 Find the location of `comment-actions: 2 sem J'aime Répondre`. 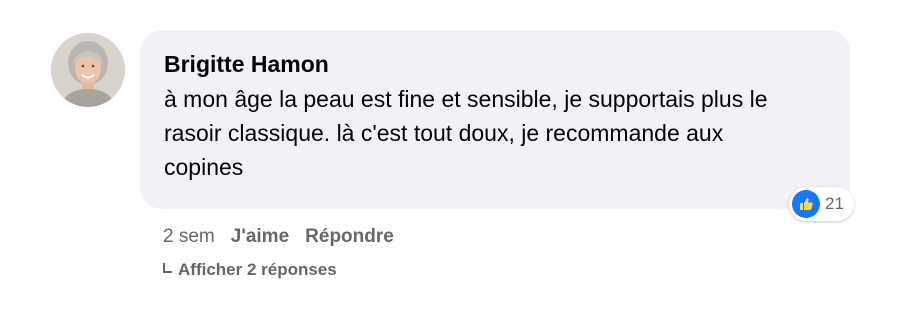

comment-actions: 2 sem J'aime Répondre is located at coordinates (286, 237).